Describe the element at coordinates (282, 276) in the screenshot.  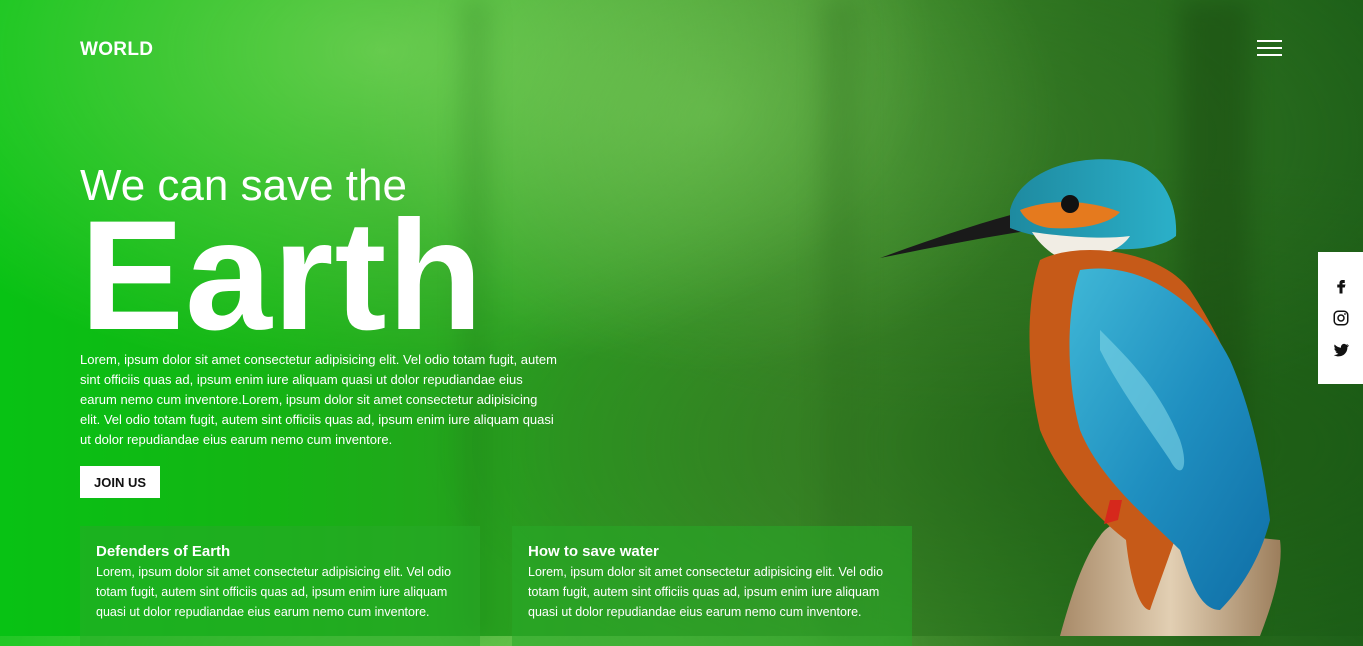
I see `hero-title: Earth` at that location.